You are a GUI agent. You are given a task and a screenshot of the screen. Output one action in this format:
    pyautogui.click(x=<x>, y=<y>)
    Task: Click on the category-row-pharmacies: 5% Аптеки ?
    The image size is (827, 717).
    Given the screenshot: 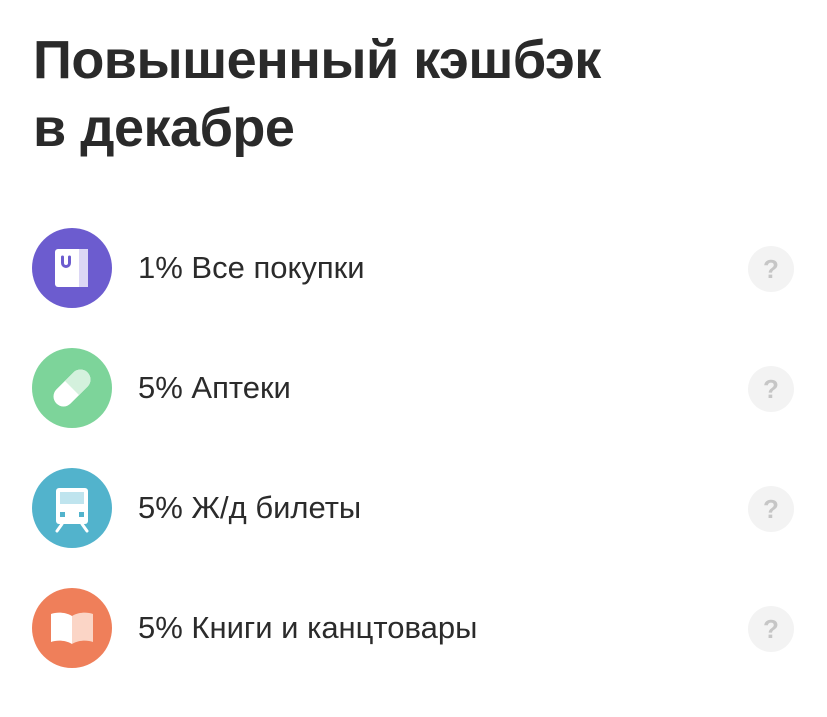 What is the action you would take?
    pyautogui.click(x=417, y=388)
    